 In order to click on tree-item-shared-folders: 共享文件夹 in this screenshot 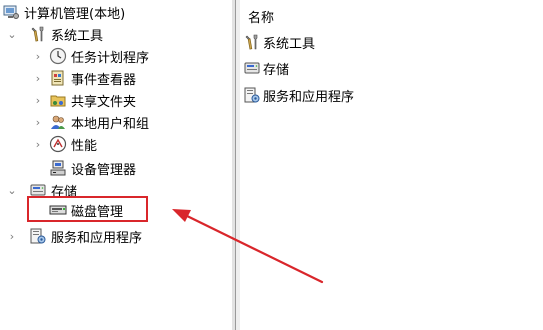, I will do `click(92, 100)`.